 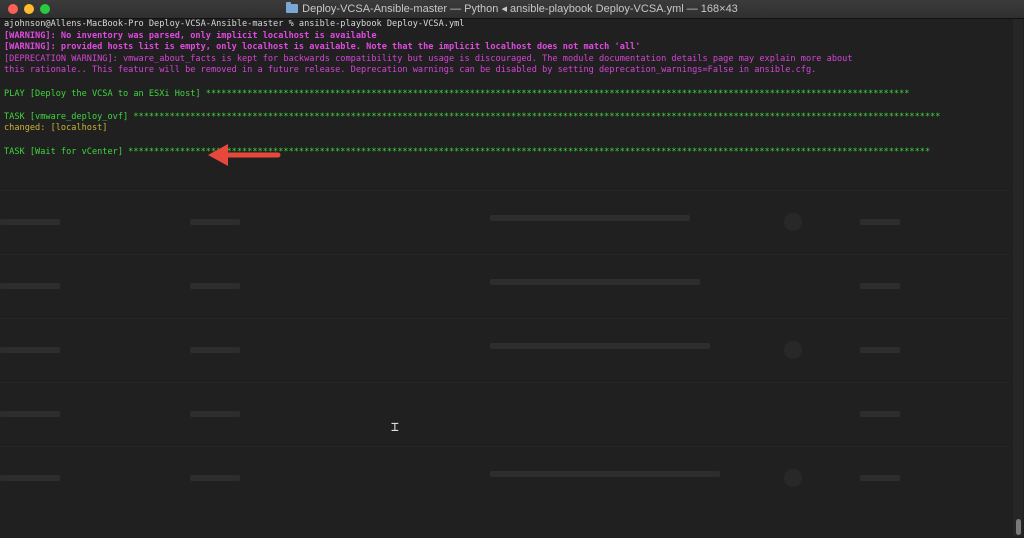 What do you see at coordinates (1018, 277) in the screenshot?
I see `scrollbar` at bounding box center [1018, 277].